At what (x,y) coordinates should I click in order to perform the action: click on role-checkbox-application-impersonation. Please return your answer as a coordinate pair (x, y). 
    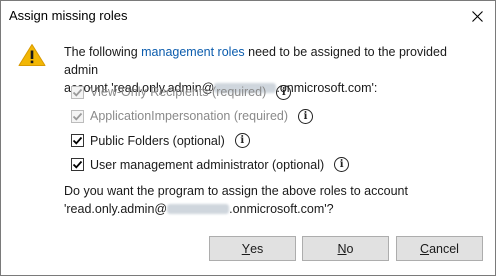
    Looking at the image, I should click on (77, 116).